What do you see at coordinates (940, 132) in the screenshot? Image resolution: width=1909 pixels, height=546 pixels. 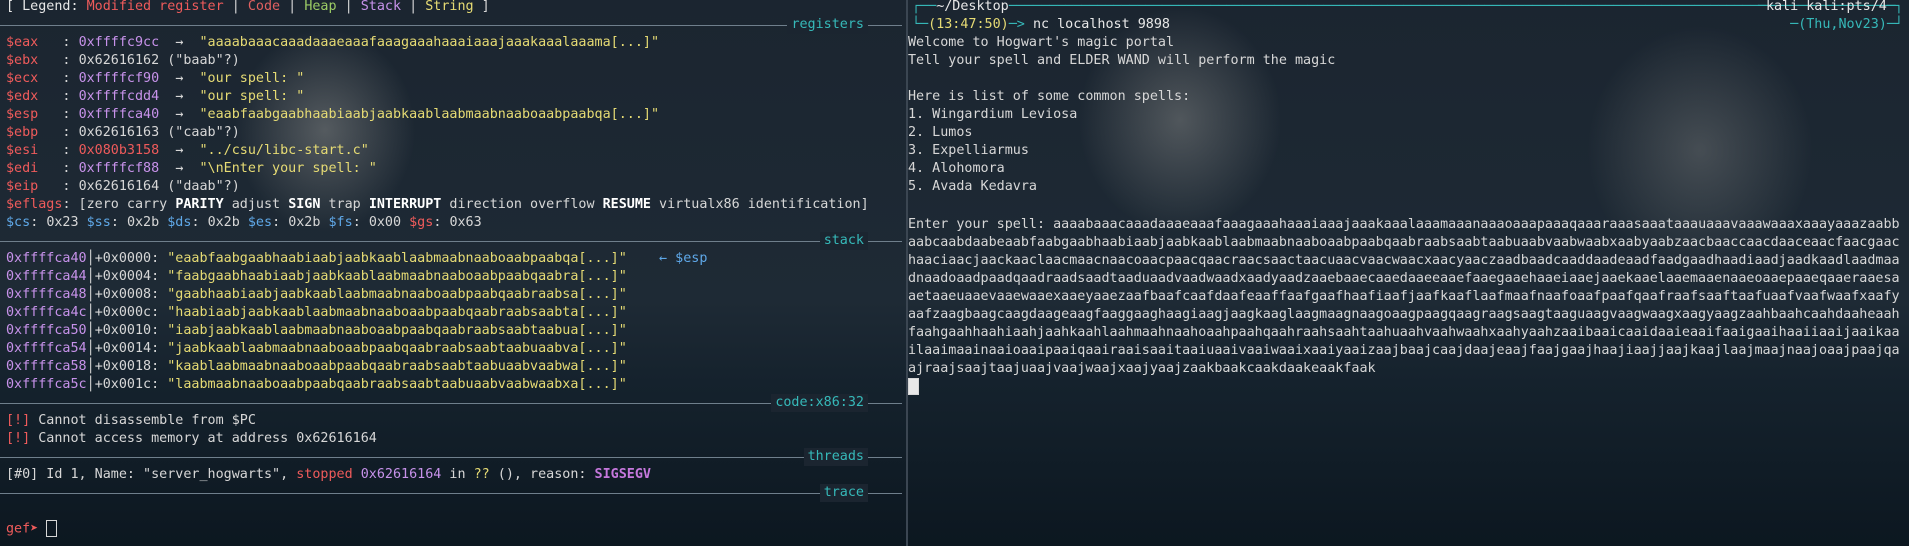 I see `spell-list-item: 2. Lumos` at bounding box center [940, 132].